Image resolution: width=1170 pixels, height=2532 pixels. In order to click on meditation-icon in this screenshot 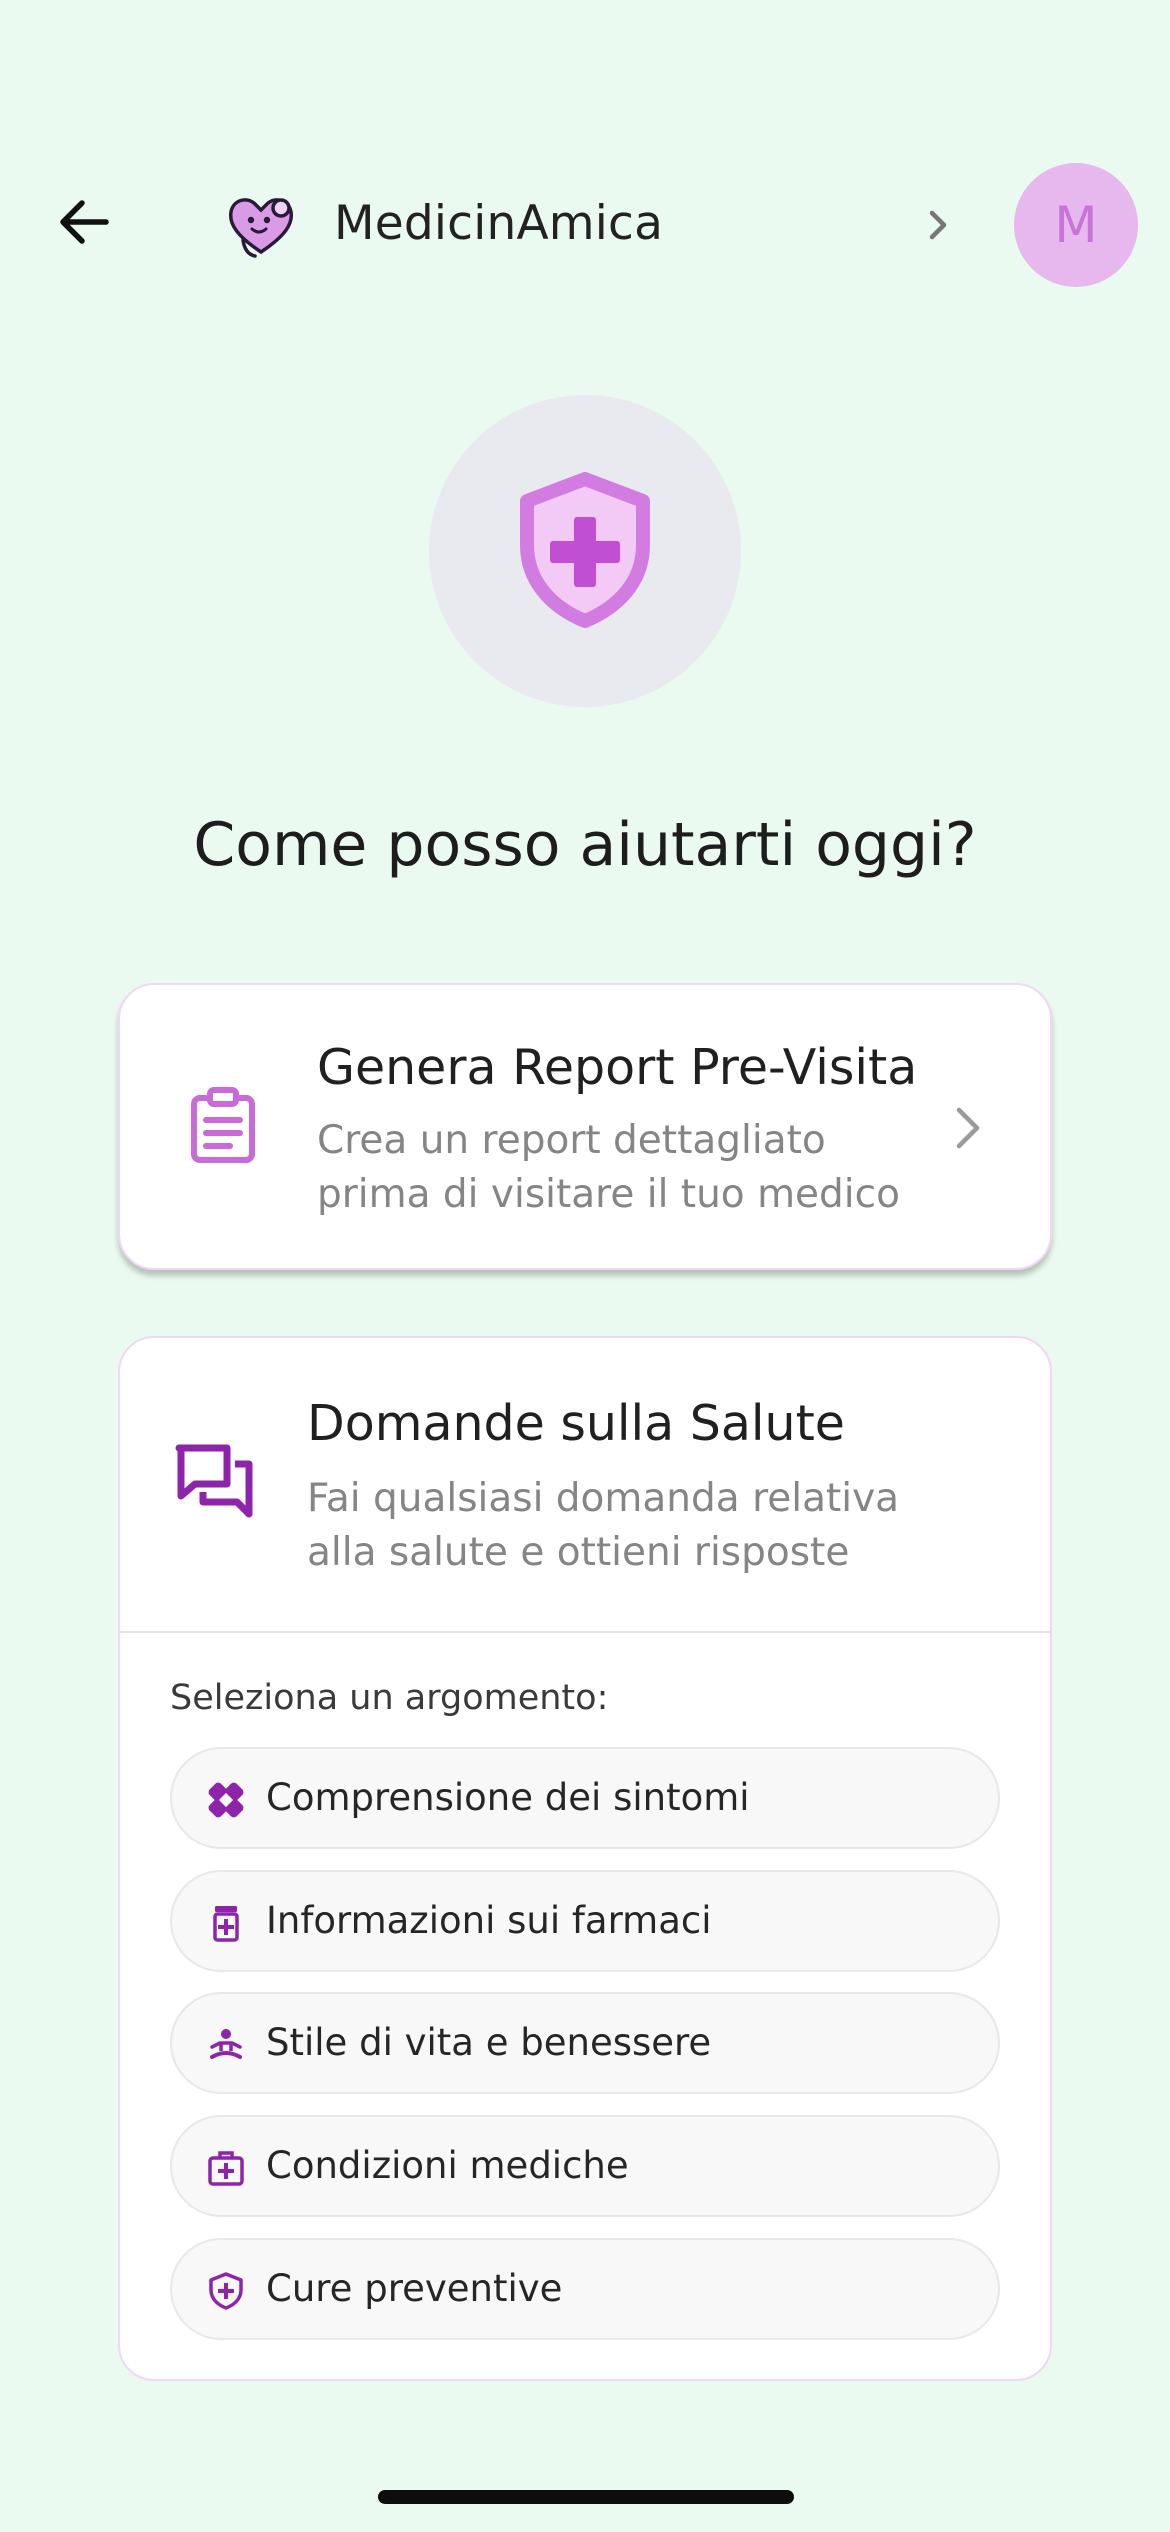, I will do `click(226, 2045)`.